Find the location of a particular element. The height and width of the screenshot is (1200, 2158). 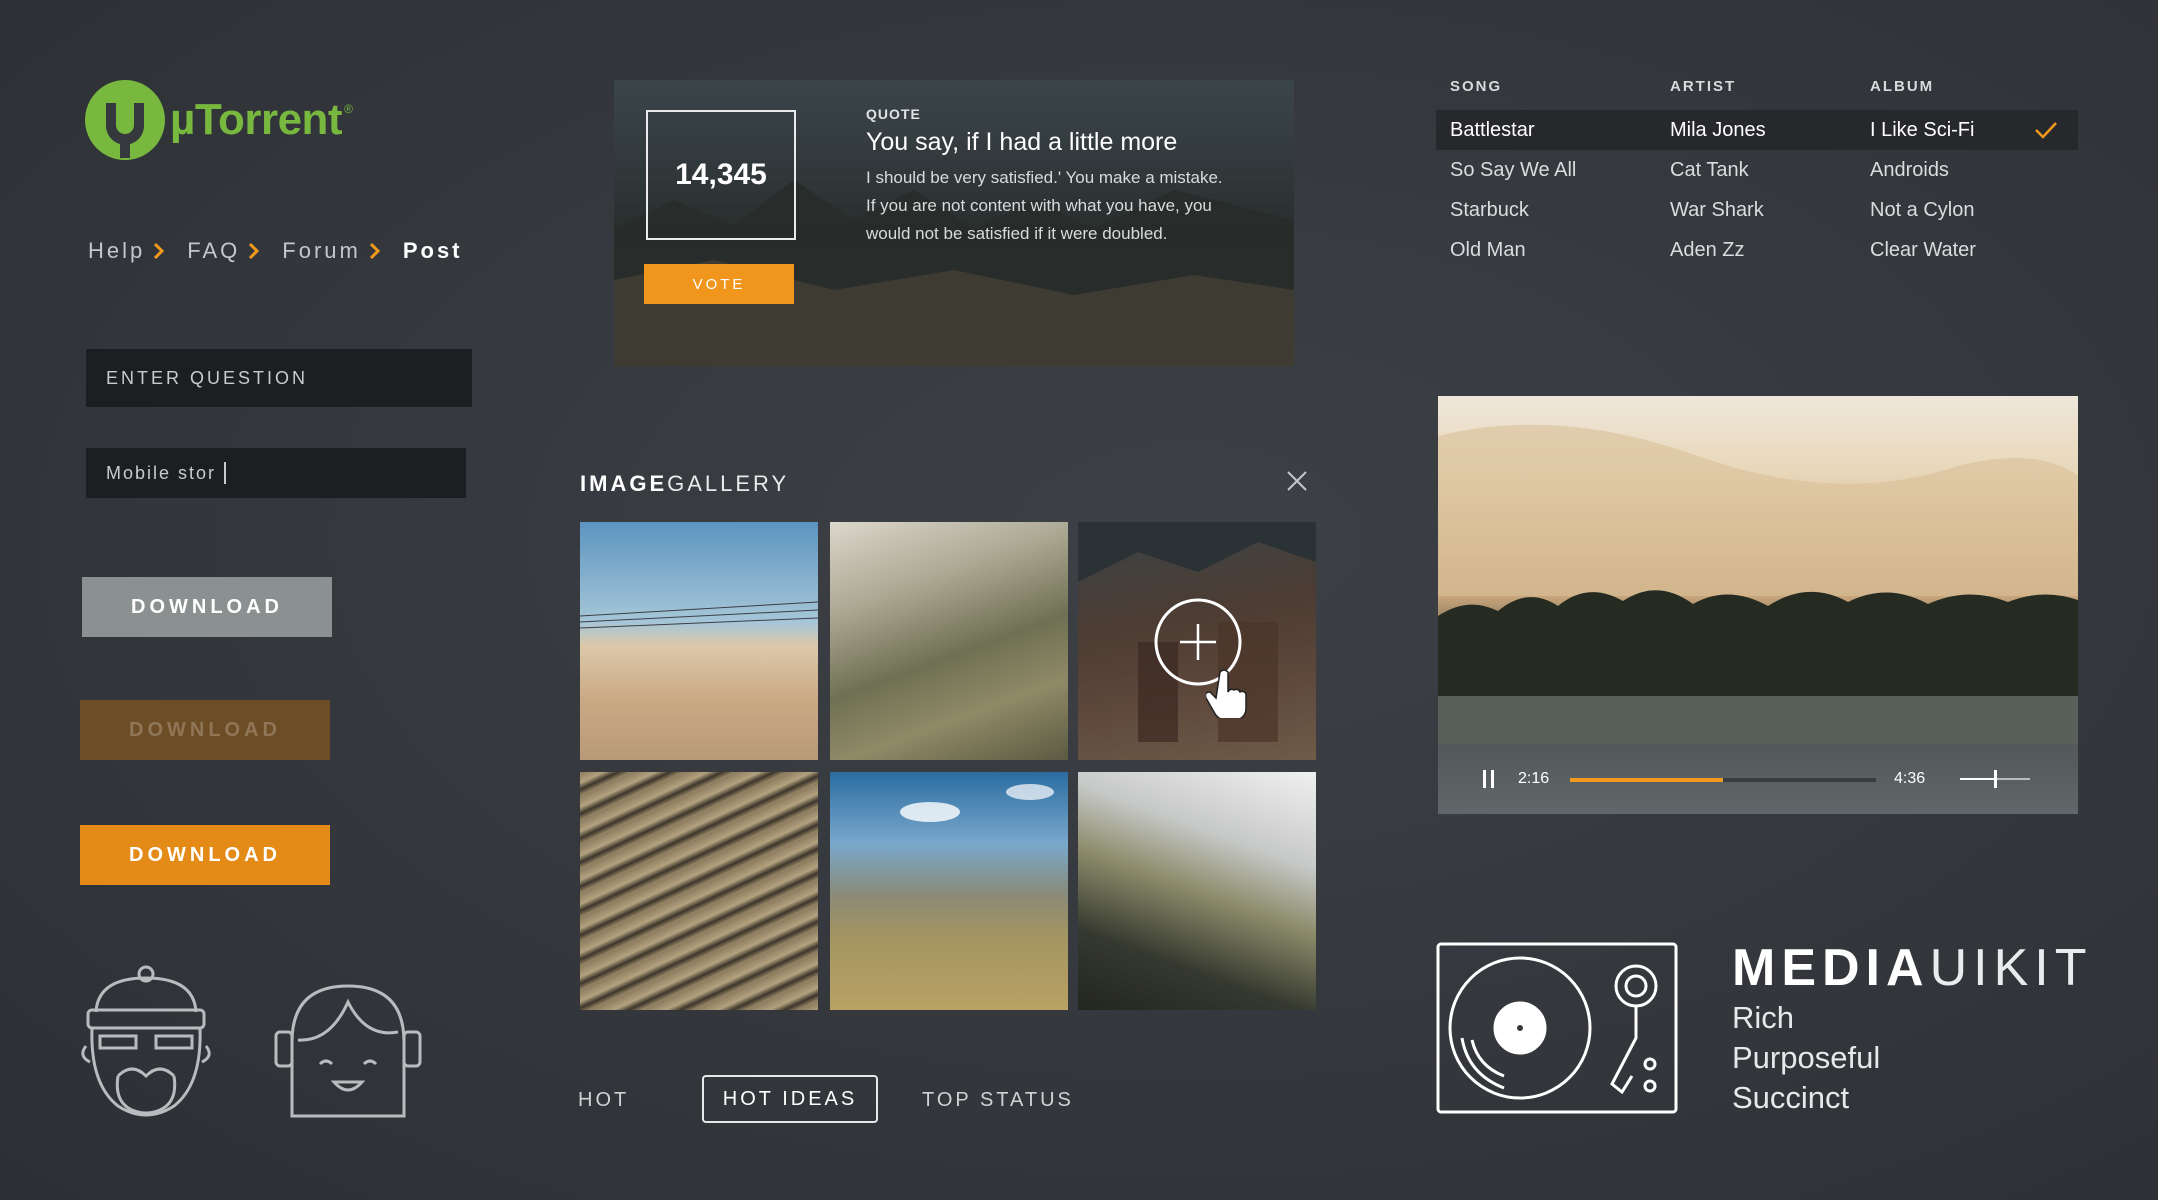

progress-bar is located at coordinates (1723, 780).